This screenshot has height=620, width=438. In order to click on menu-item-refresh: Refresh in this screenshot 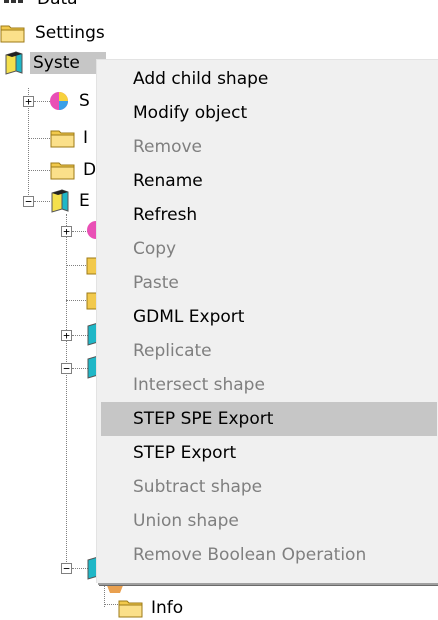, I will do `click(269, 215)`.